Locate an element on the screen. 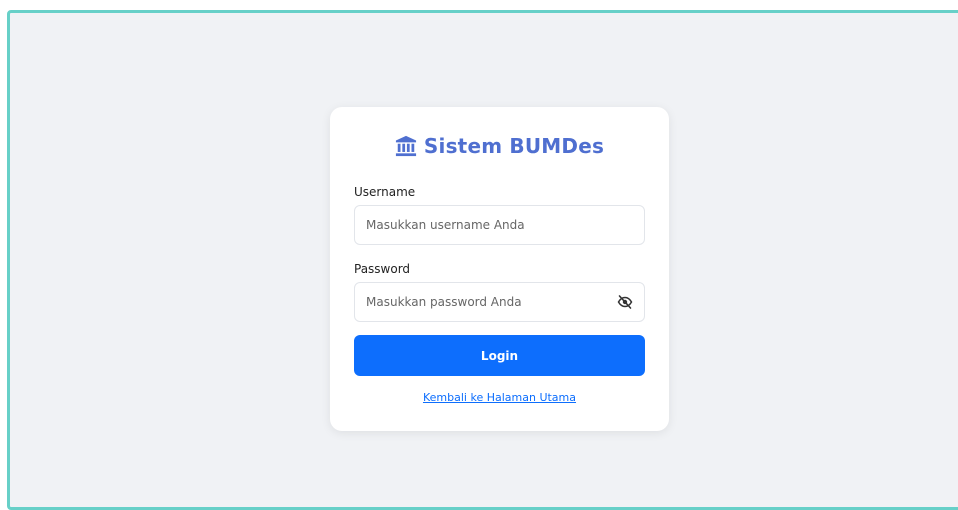  password-input is located at coordinates (486, 302).